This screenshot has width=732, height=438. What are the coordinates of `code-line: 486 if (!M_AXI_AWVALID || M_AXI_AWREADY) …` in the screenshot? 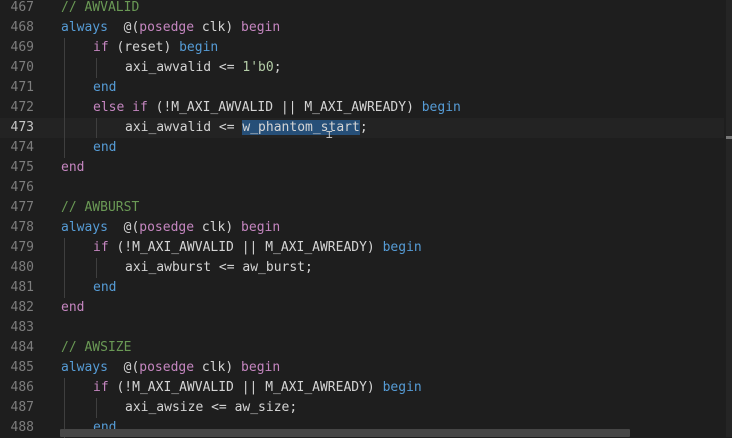 It's located at (362, 388).